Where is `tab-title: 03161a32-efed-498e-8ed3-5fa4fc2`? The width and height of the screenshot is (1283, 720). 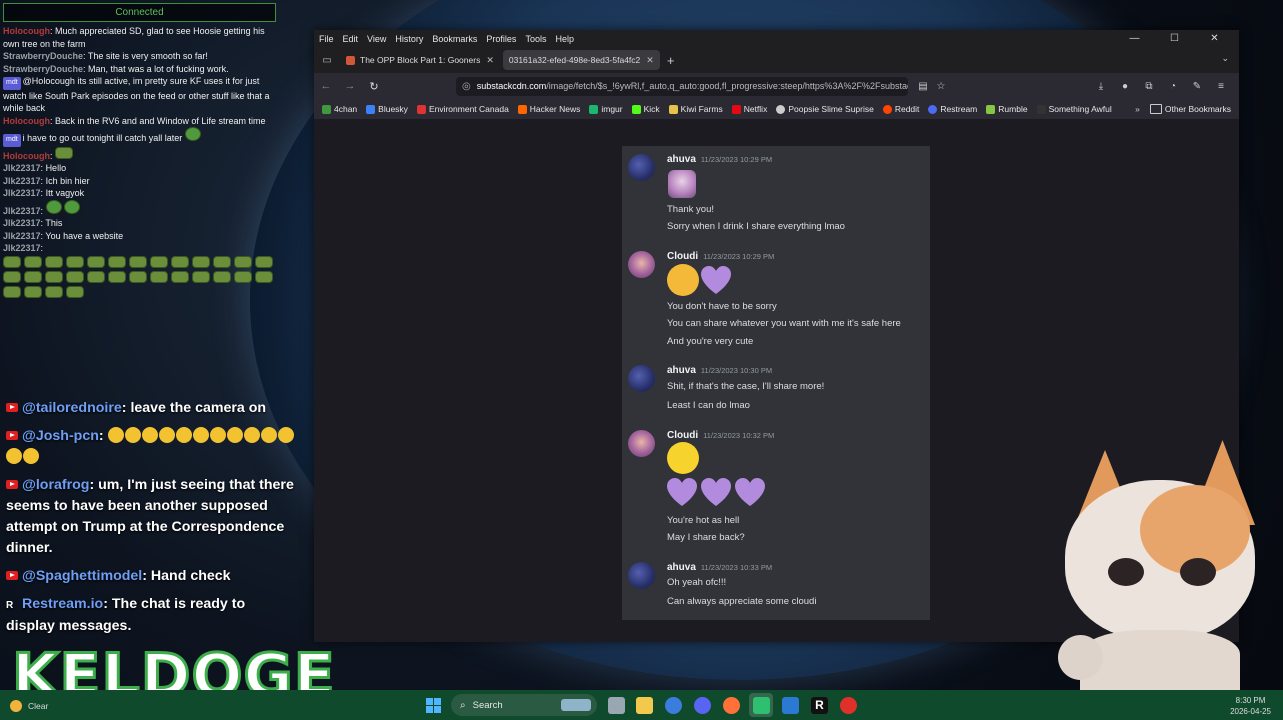 tab-title: 03161a32-efed-498e-8ed3-5fa4fc2 is located at coordinates (574, 60).